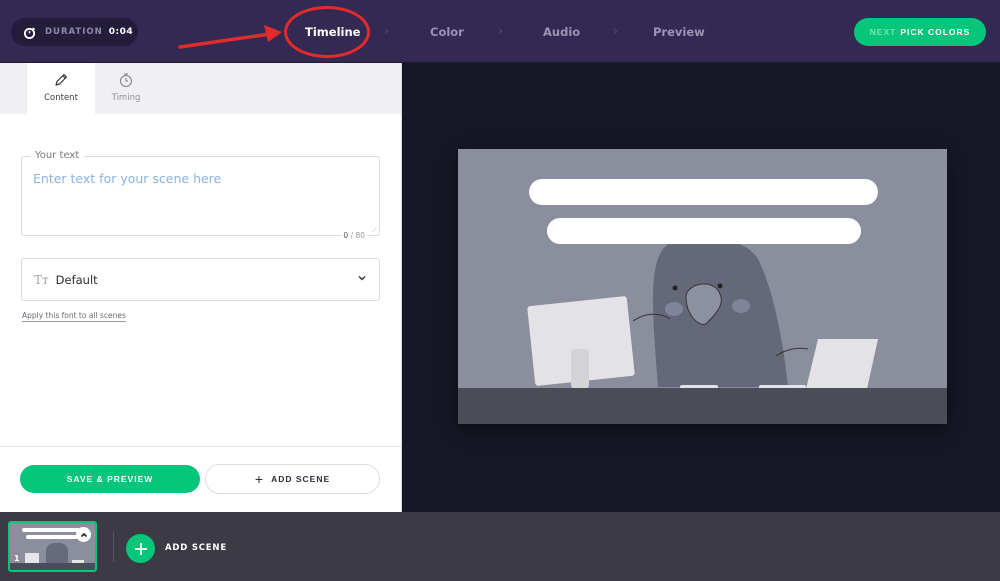 Image resolution: width=1000 pixels, height=581 pixels. What do you see at coordinates (561, 32) in the screenshot?
I see `step-audio: Audio` at bounding box center [561, 32].